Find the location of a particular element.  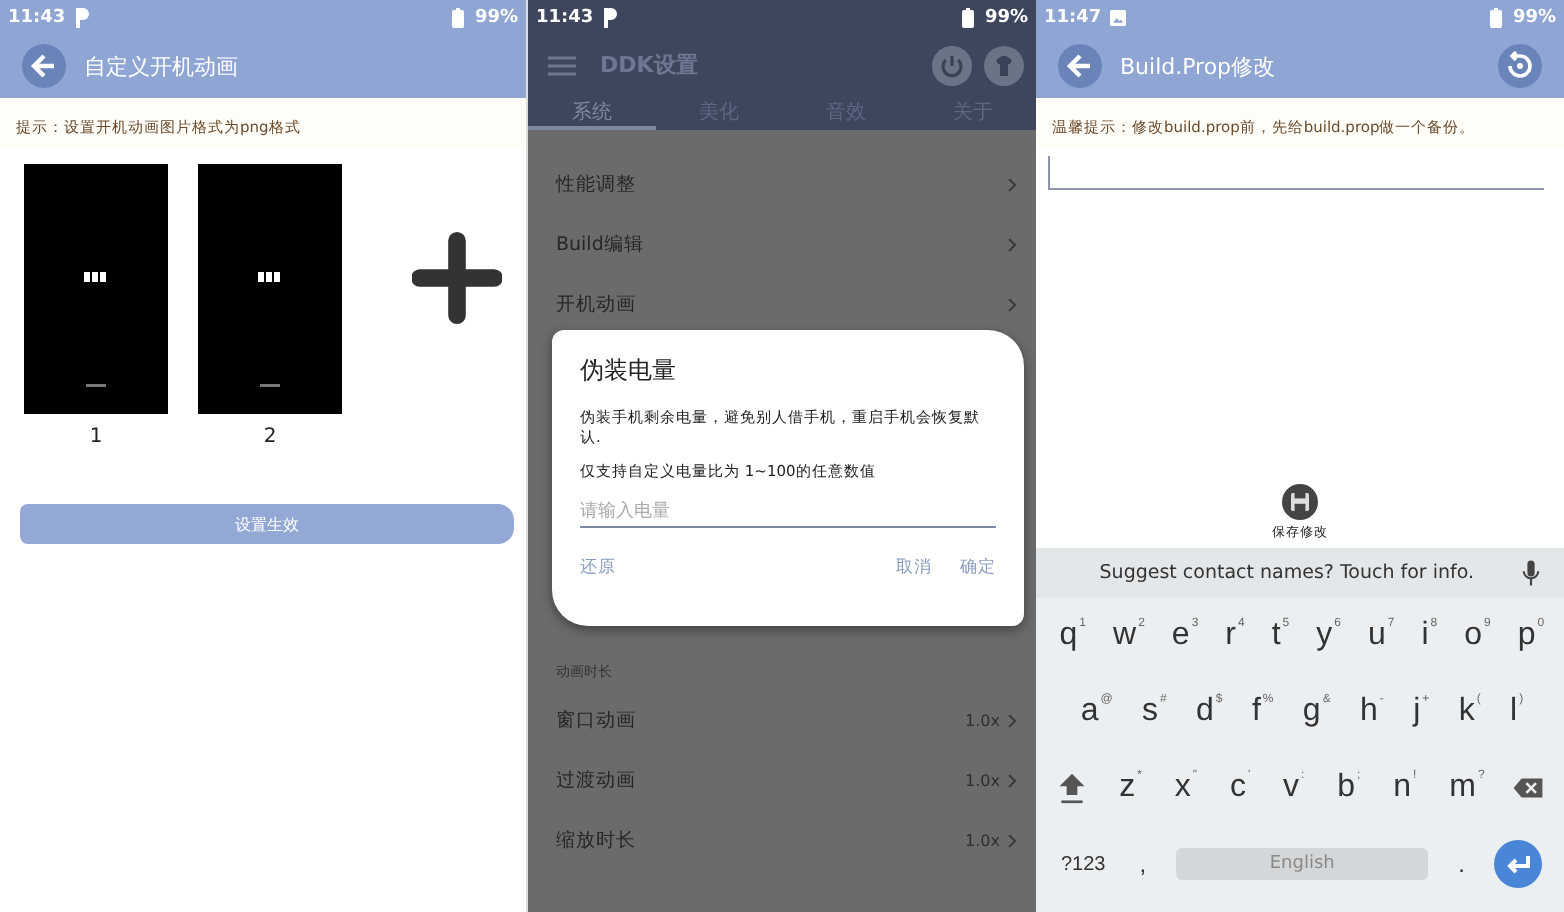

power-icon is located at coordinates (952, 65).